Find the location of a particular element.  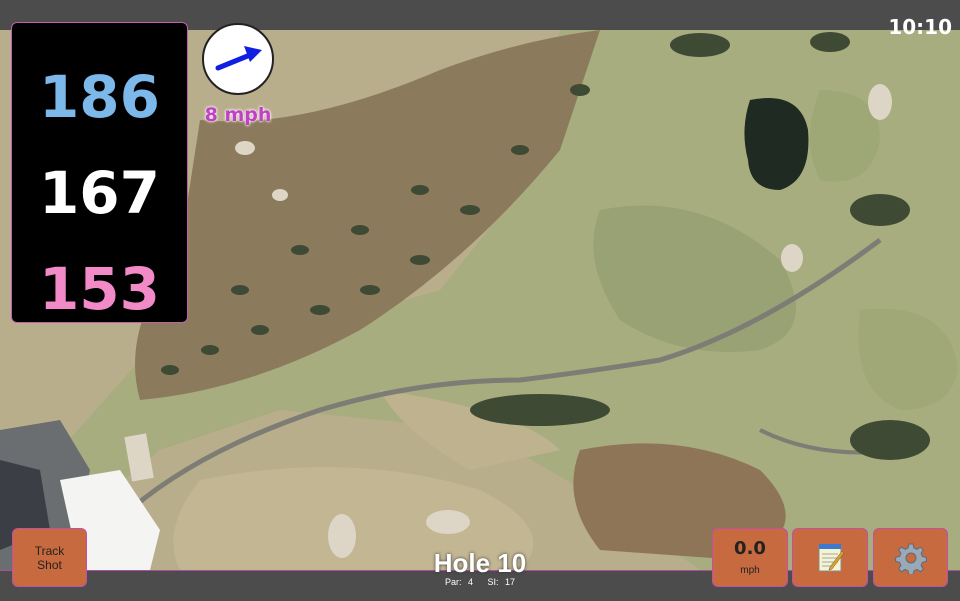

distance-panel: 186 167 153 is located at coordinates (99, 172).